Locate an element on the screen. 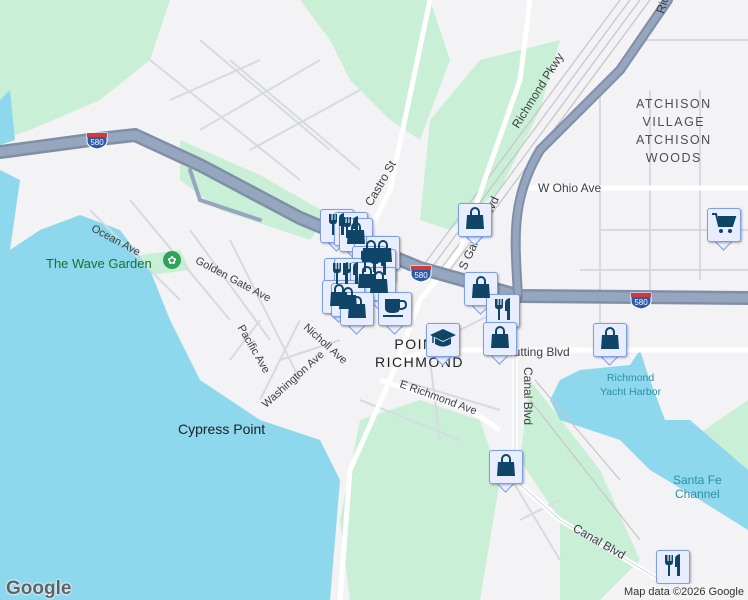  map-attribution: Map data ©2026 Google is located at coordinates (683, 592).